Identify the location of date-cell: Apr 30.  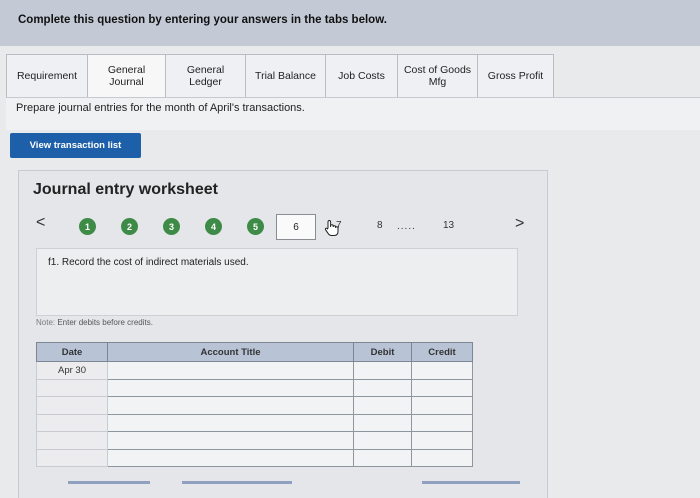
(72, 370).